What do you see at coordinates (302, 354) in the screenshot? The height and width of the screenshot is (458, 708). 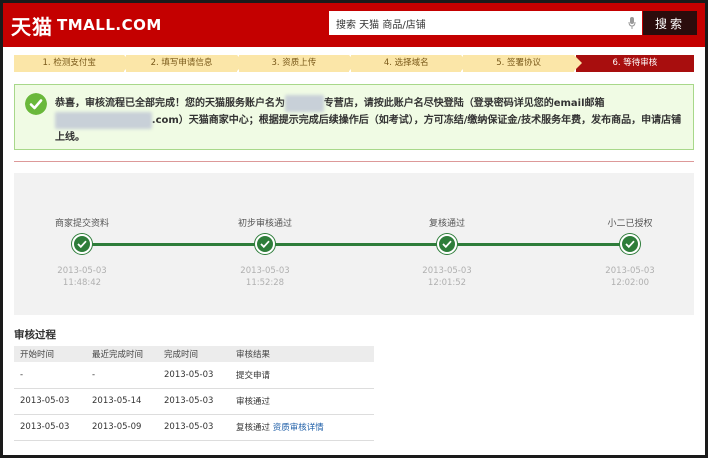 I see `col-result: 审核结果` at bounding box center [302, 354].